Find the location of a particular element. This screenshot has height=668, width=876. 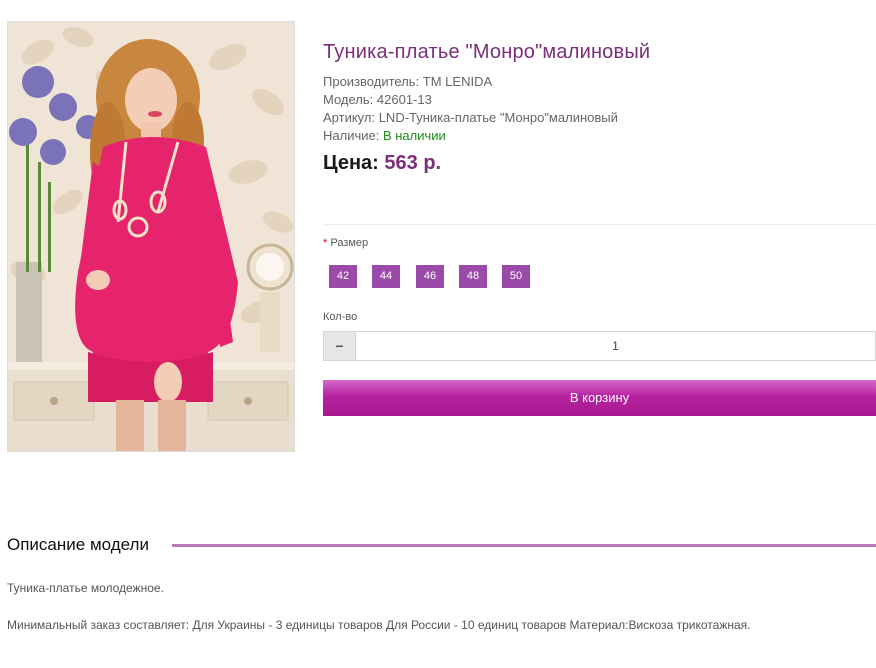

price-value: 563 р. is located at coordinates (413, 163).